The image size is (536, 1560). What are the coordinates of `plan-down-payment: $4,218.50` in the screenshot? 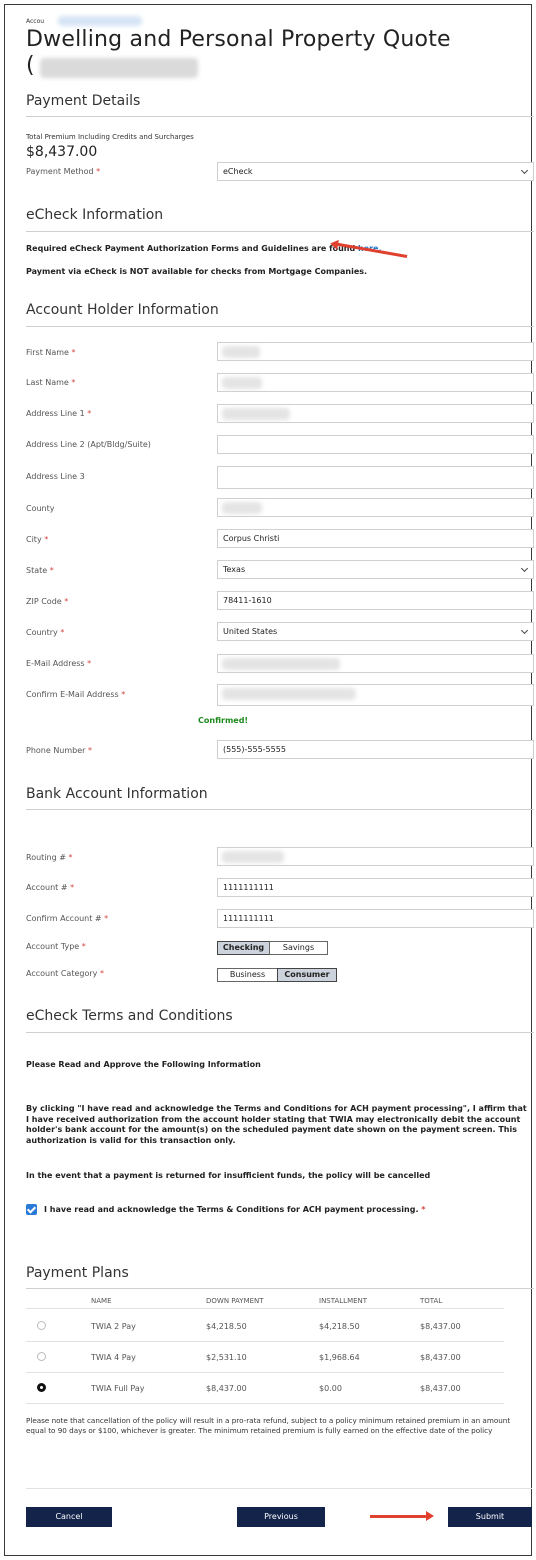 It's located at (226, 1326).